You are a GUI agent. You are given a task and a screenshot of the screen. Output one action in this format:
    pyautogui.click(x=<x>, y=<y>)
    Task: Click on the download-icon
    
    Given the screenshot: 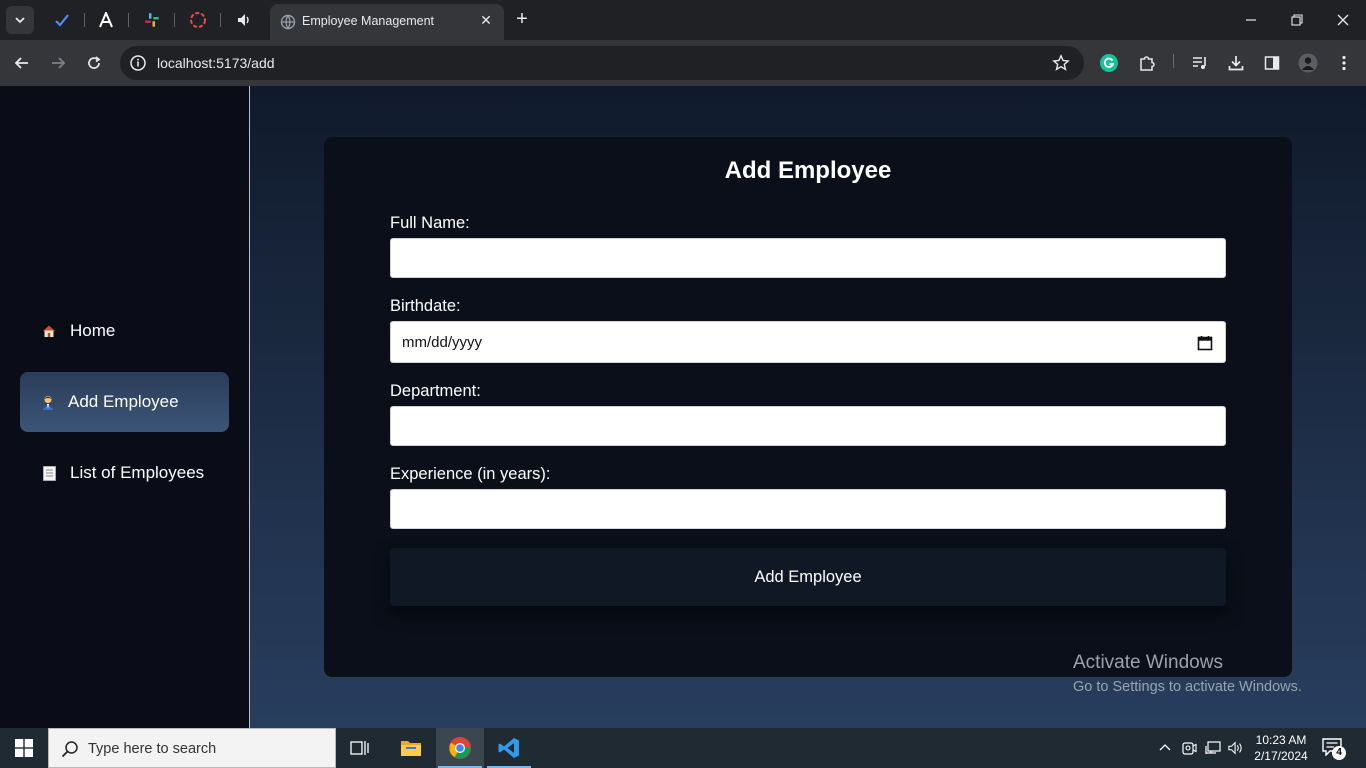 What is the action you would take?
    pyautogui.click(x=1236, y=63)
    